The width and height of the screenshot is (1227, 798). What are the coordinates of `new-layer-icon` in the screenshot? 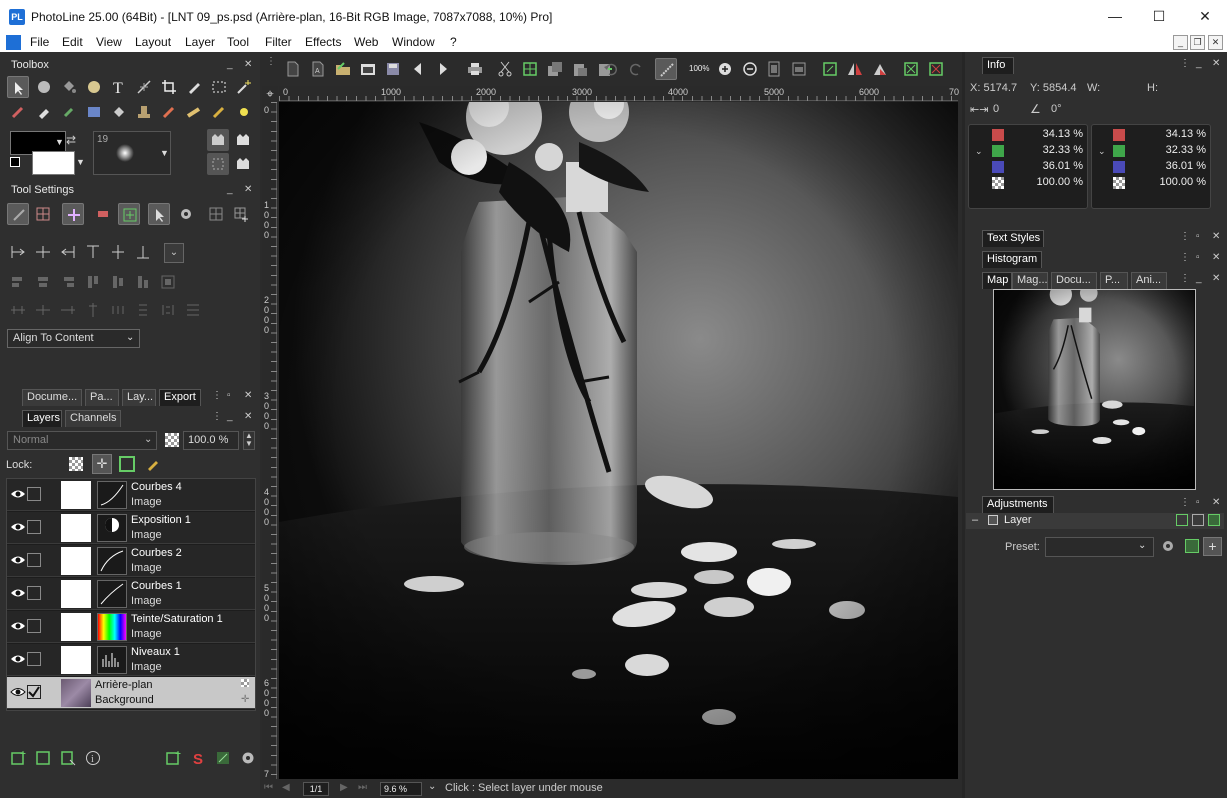 It's located at (18, 758).